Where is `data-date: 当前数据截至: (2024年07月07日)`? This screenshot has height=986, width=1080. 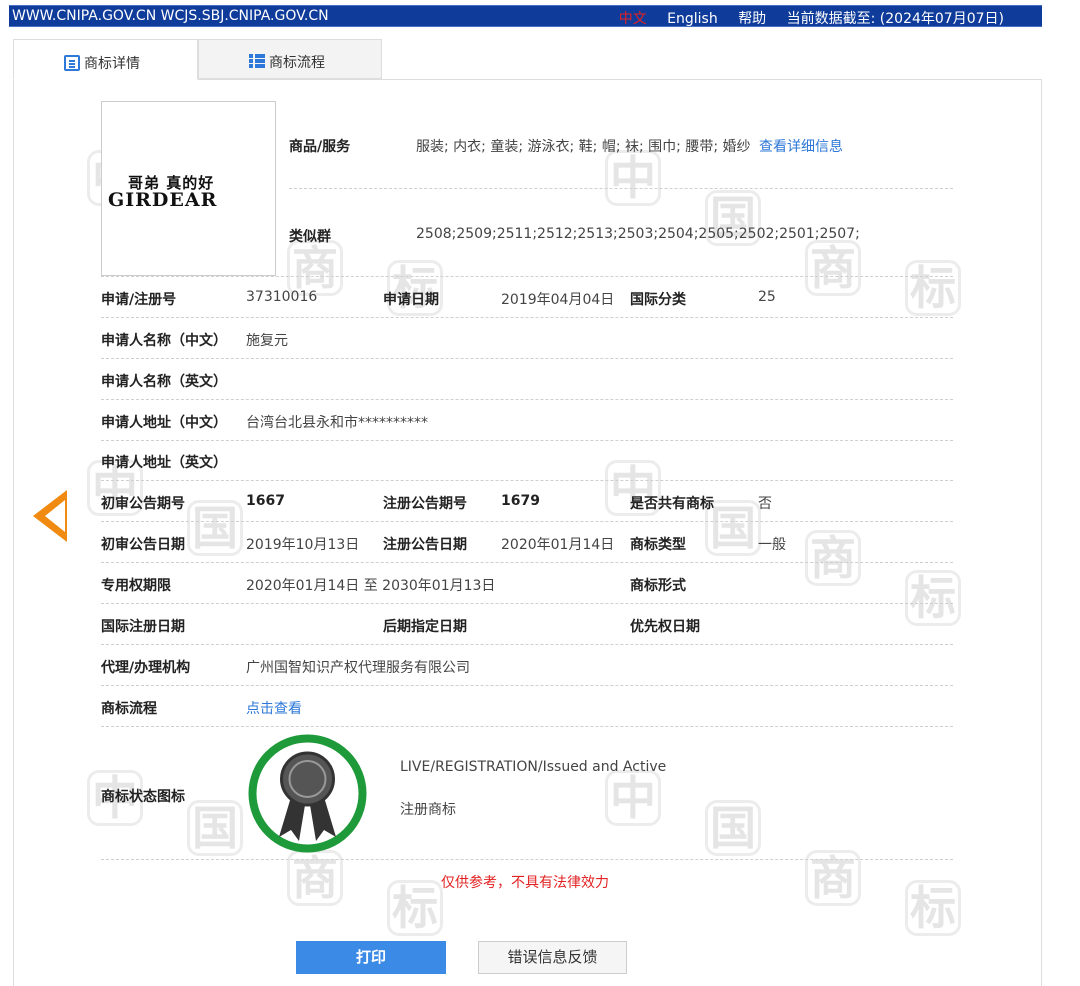 data-date: 当前数据截至: (2024年07月07日) is located at coordinates (895, 19).